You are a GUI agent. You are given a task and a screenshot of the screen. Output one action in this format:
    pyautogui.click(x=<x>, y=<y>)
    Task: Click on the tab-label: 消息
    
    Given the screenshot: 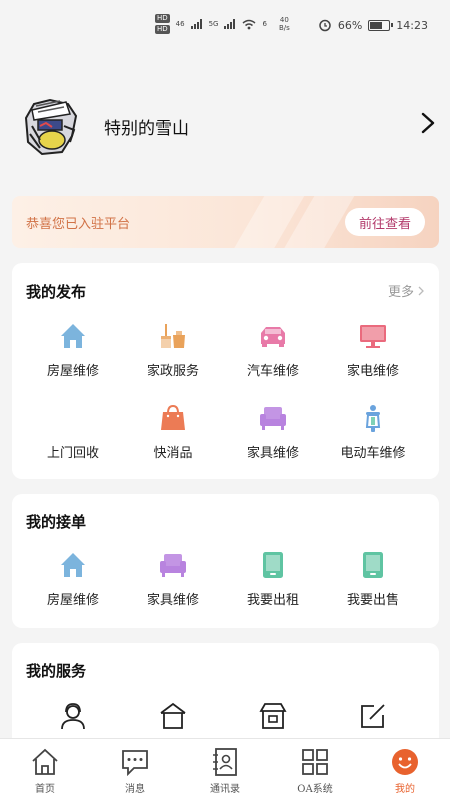 What is the action you would take?
    pyautogui.click(x=135, y=789)
    